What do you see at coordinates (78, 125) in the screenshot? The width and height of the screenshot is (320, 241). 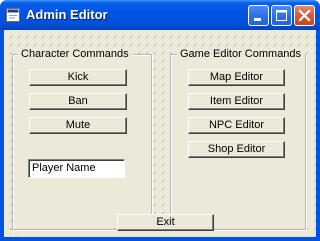 I see `mute-button: Mute` at bounding box center [78, 125].